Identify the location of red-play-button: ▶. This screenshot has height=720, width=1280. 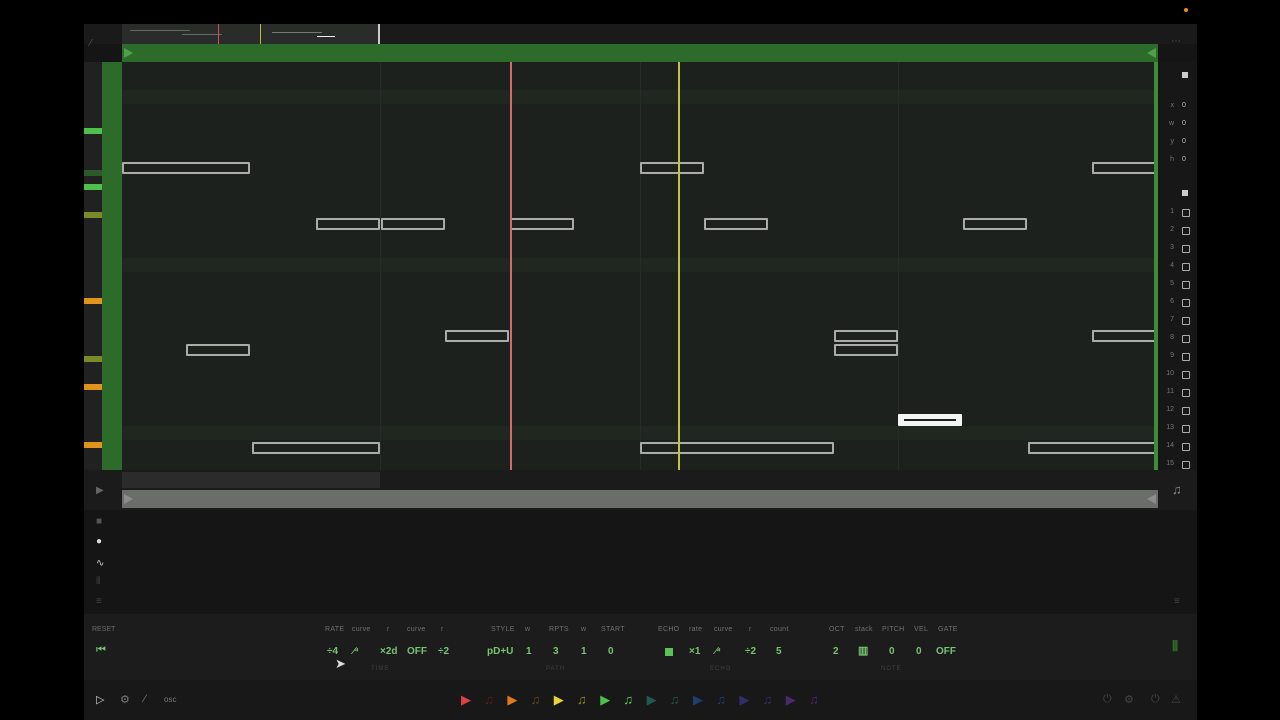
(466, 700).